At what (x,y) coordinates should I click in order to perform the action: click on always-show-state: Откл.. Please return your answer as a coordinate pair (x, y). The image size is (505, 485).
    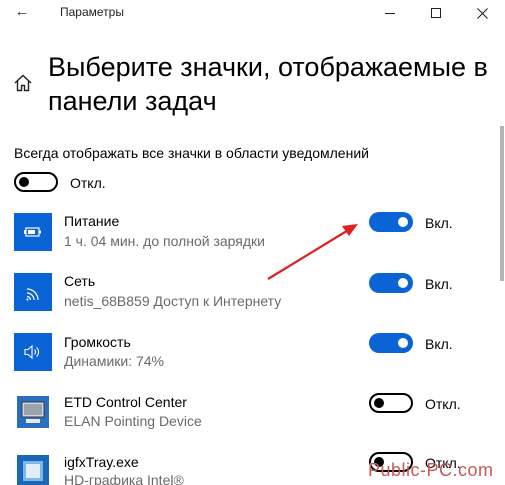
    Looking at the image, I should click on (88, 183).